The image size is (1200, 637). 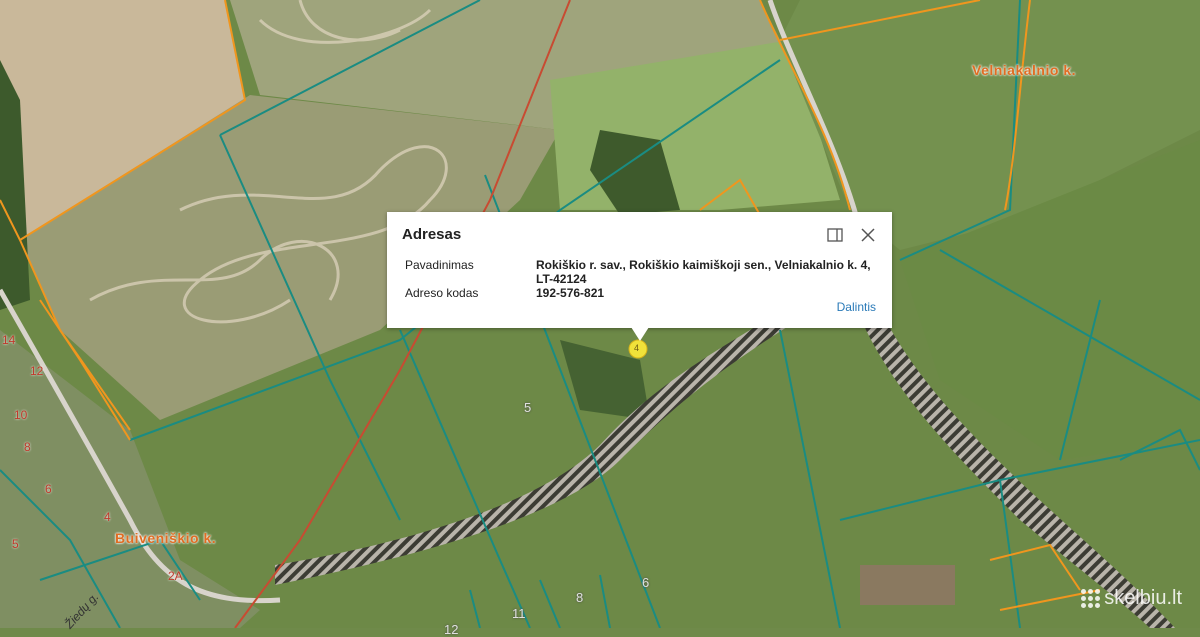 I want to click on share-link: Dalintis, so click(x=856, y=307).